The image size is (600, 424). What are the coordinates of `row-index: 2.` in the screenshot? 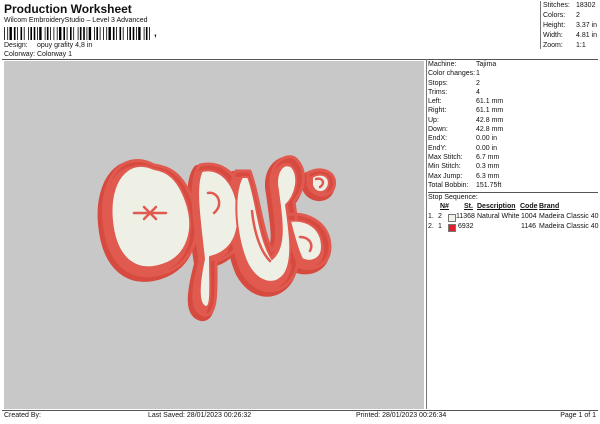 It's located at (431, 227).